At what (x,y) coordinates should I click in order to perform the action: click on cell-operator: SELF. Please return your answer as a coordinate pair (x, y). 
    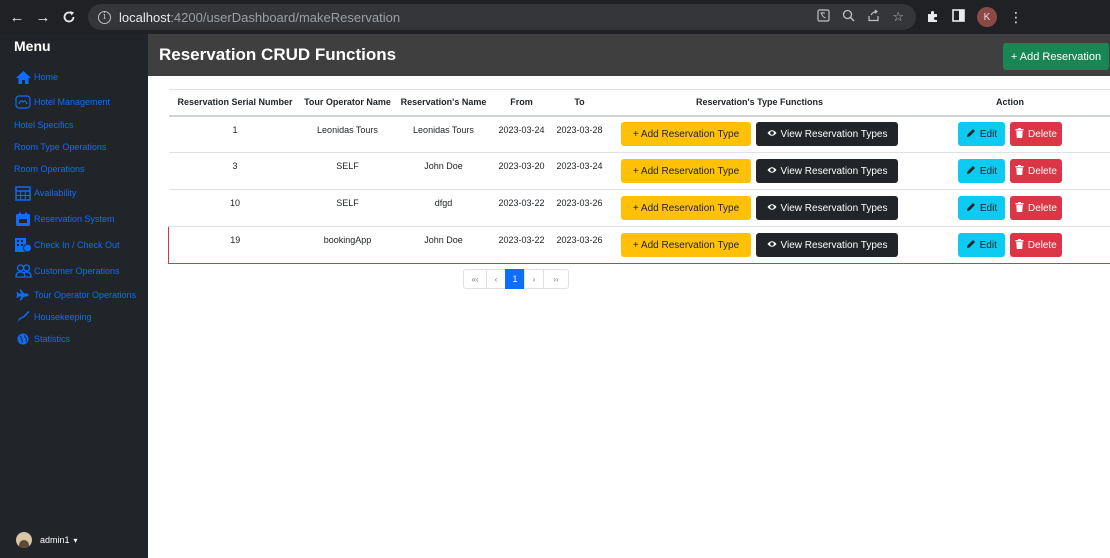
    Looking at the image, I should click on (347, 208).